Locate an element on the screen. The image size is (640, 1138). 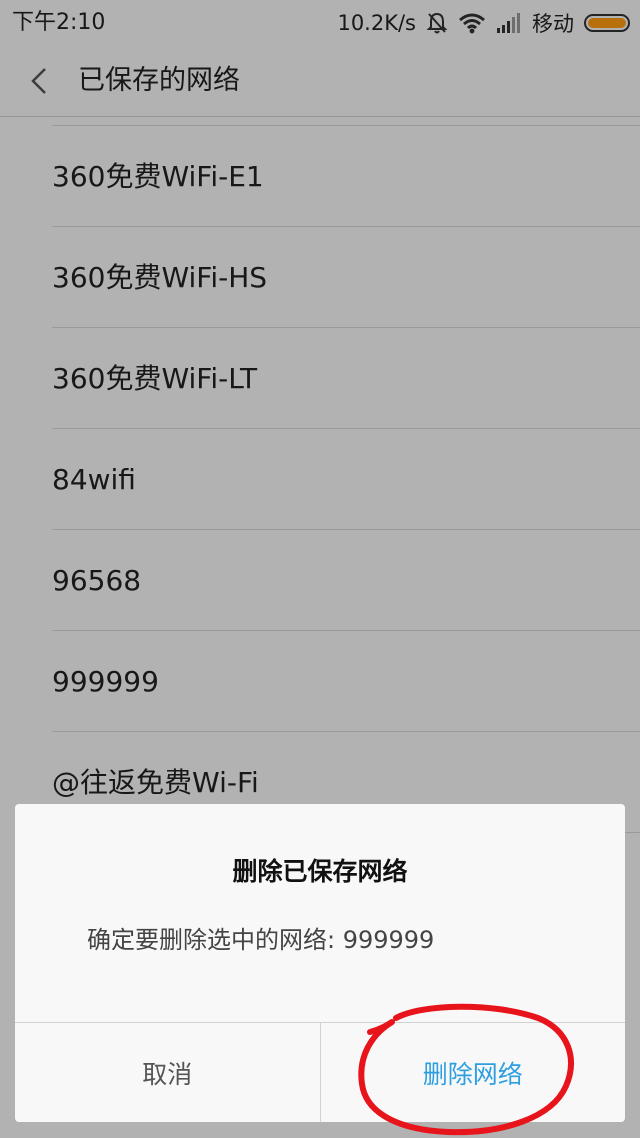
dialog-buttons: 取消 删除网络 is located at coordinates (320, 1072).